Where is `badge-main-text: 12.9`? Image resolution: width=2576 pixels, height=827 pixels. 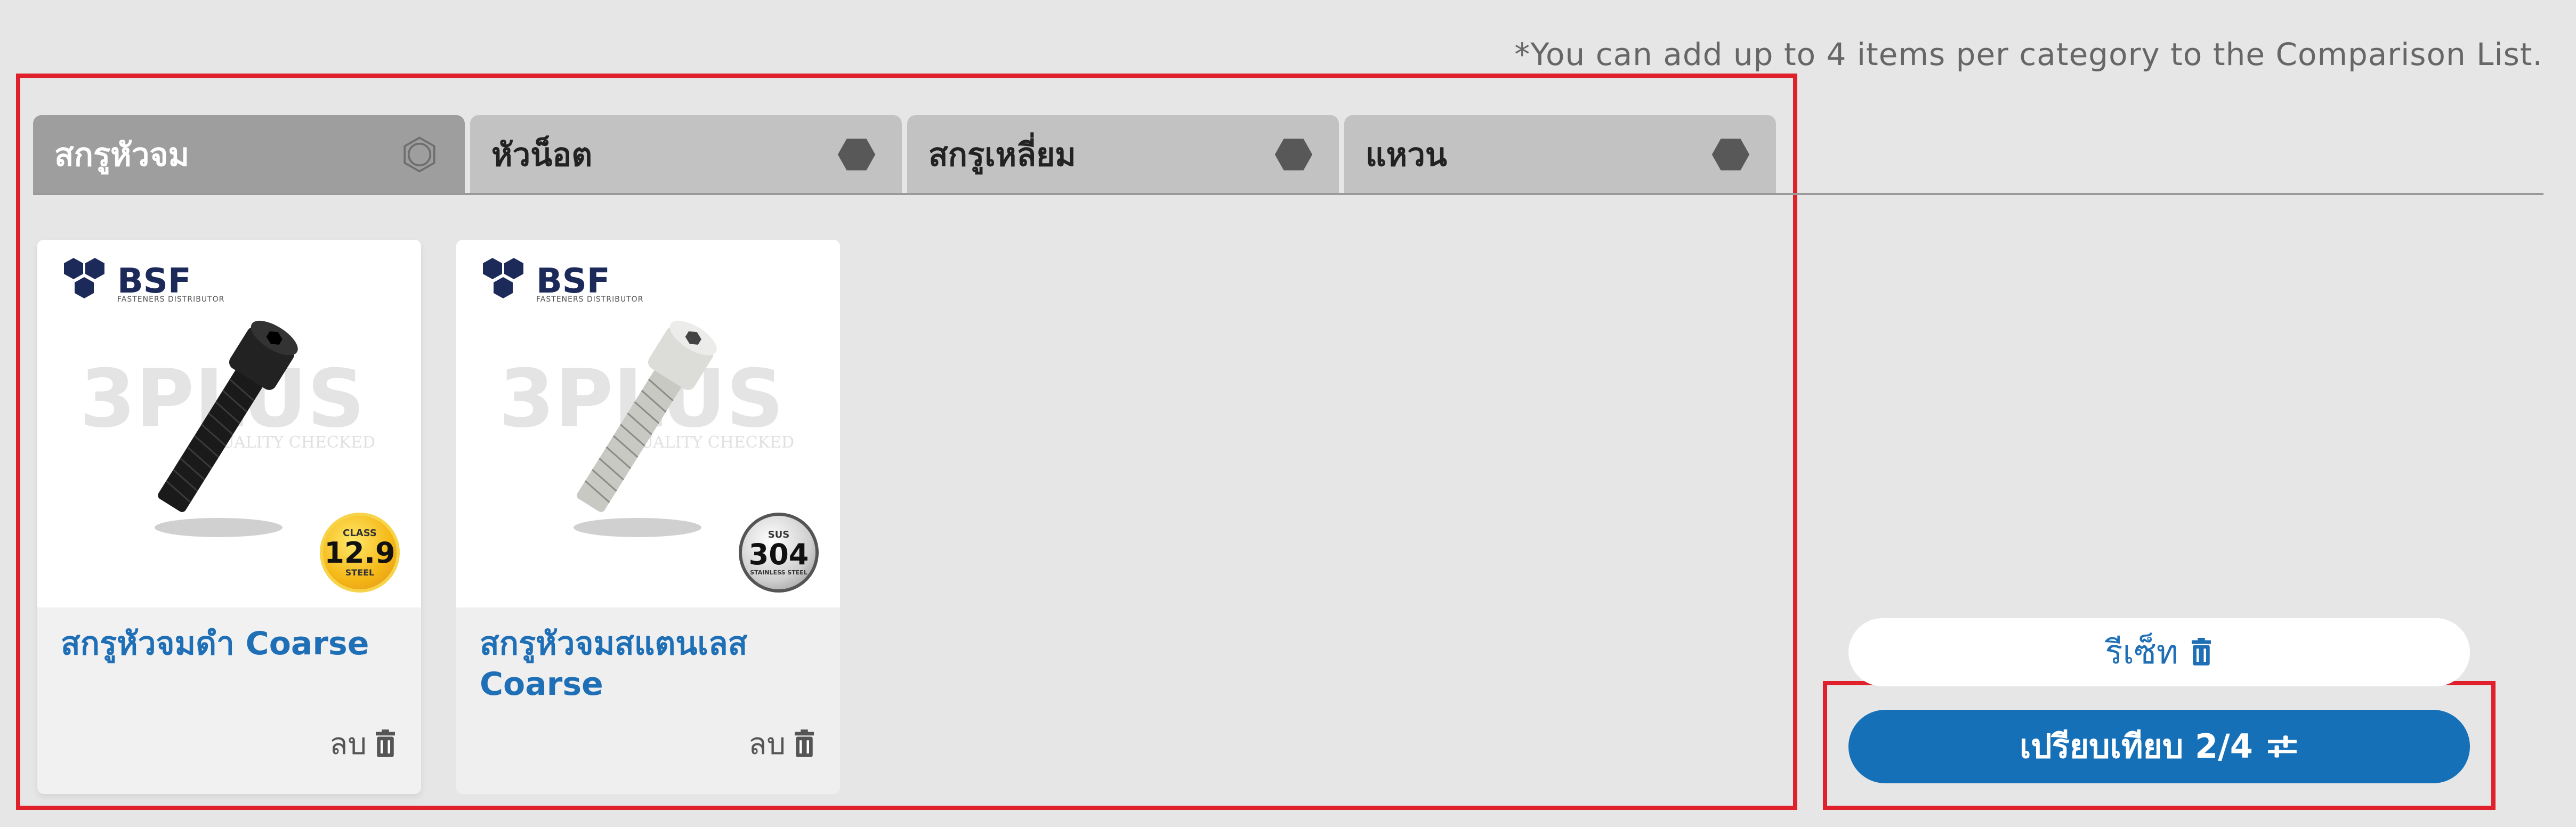
badge-main-text: 12.9 is located at coordinates (360, 553).